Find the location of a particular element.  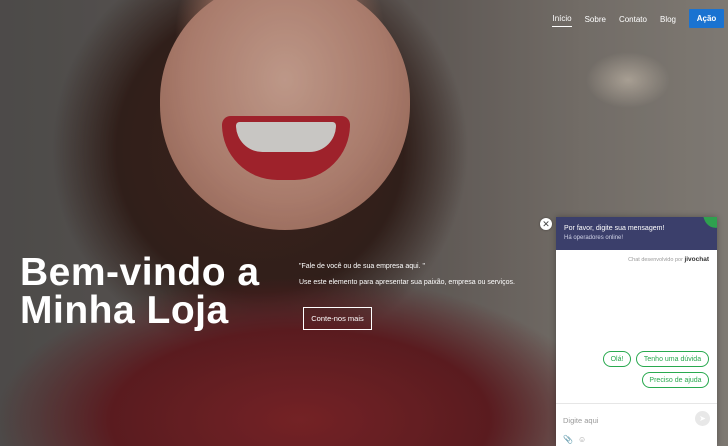

action-button: Ação is located at coordinates (706, 18).